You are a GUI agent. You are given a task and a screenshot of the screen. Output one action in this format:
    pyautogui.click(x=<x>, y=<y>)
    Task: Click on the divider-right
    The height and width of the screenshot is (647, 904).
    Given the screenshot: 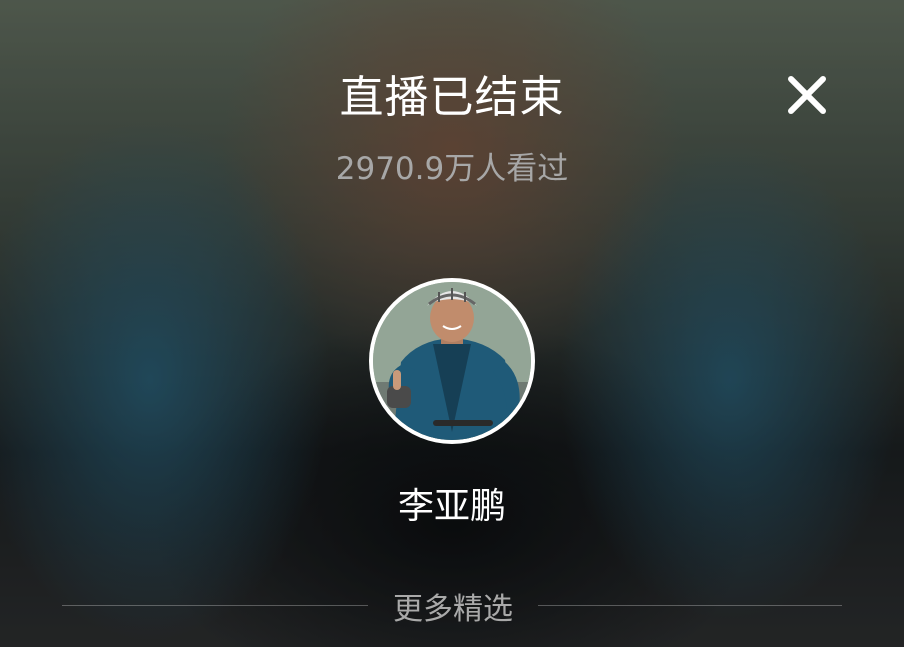 What is the action you would take?
    pyautogui.click(x=690, y=605)
    